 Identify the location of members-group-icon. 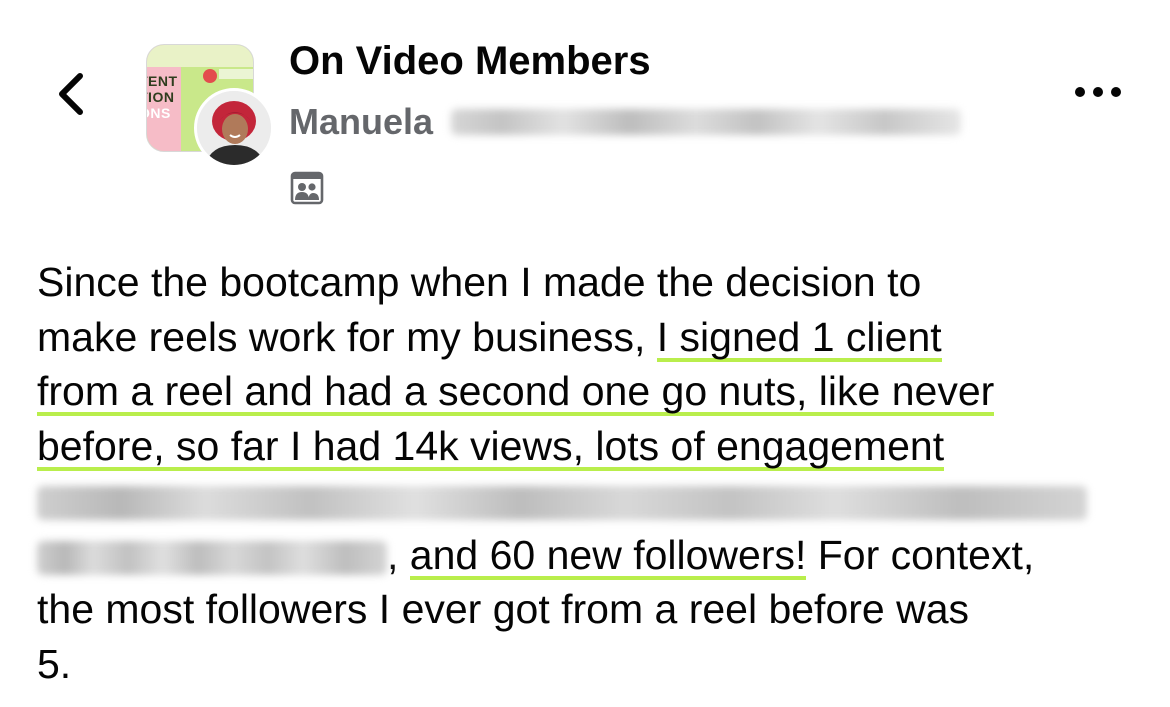
(307, 188).